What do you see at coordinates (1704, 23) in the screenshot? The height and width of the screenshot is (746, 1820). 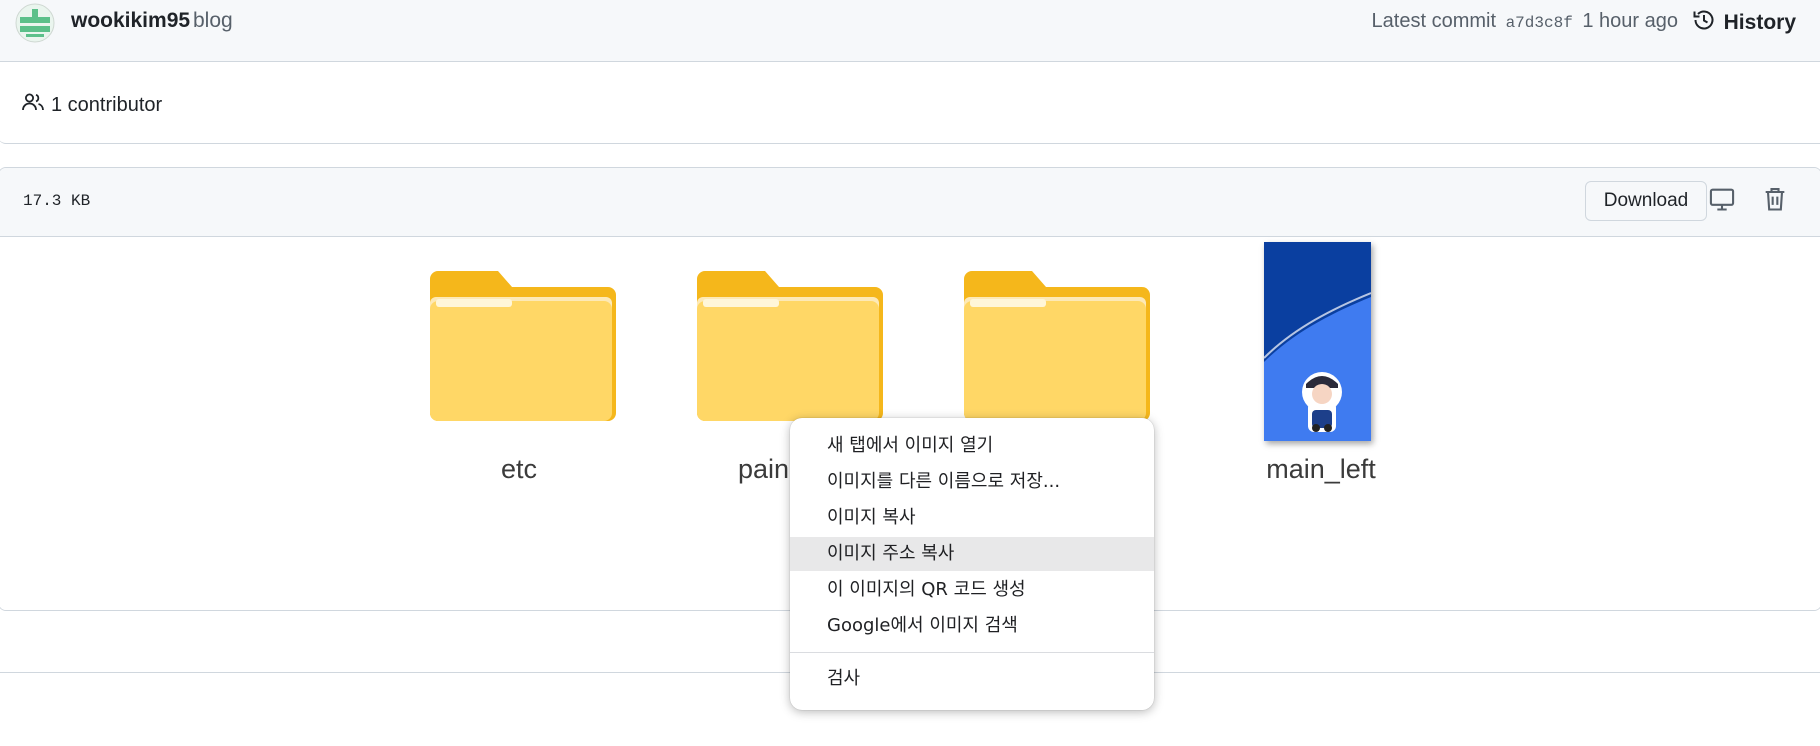 I see `history-icon` at bounding box center [1704, 23].